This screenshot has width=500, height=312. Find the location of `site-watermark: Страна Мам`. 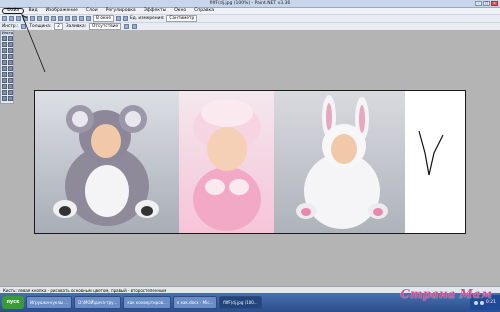

site-watermark: Страна Мам is located at coordinates (446, 294).